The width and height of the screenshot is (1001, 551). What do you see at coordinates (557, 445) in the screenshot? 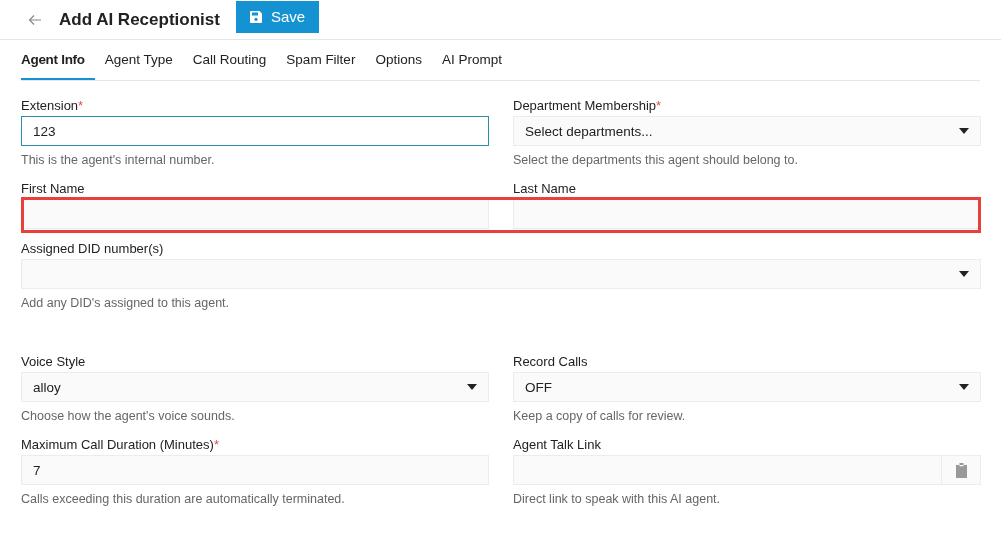
I see `field-label: Agent Talk Link` at bounding box center [557, 445].